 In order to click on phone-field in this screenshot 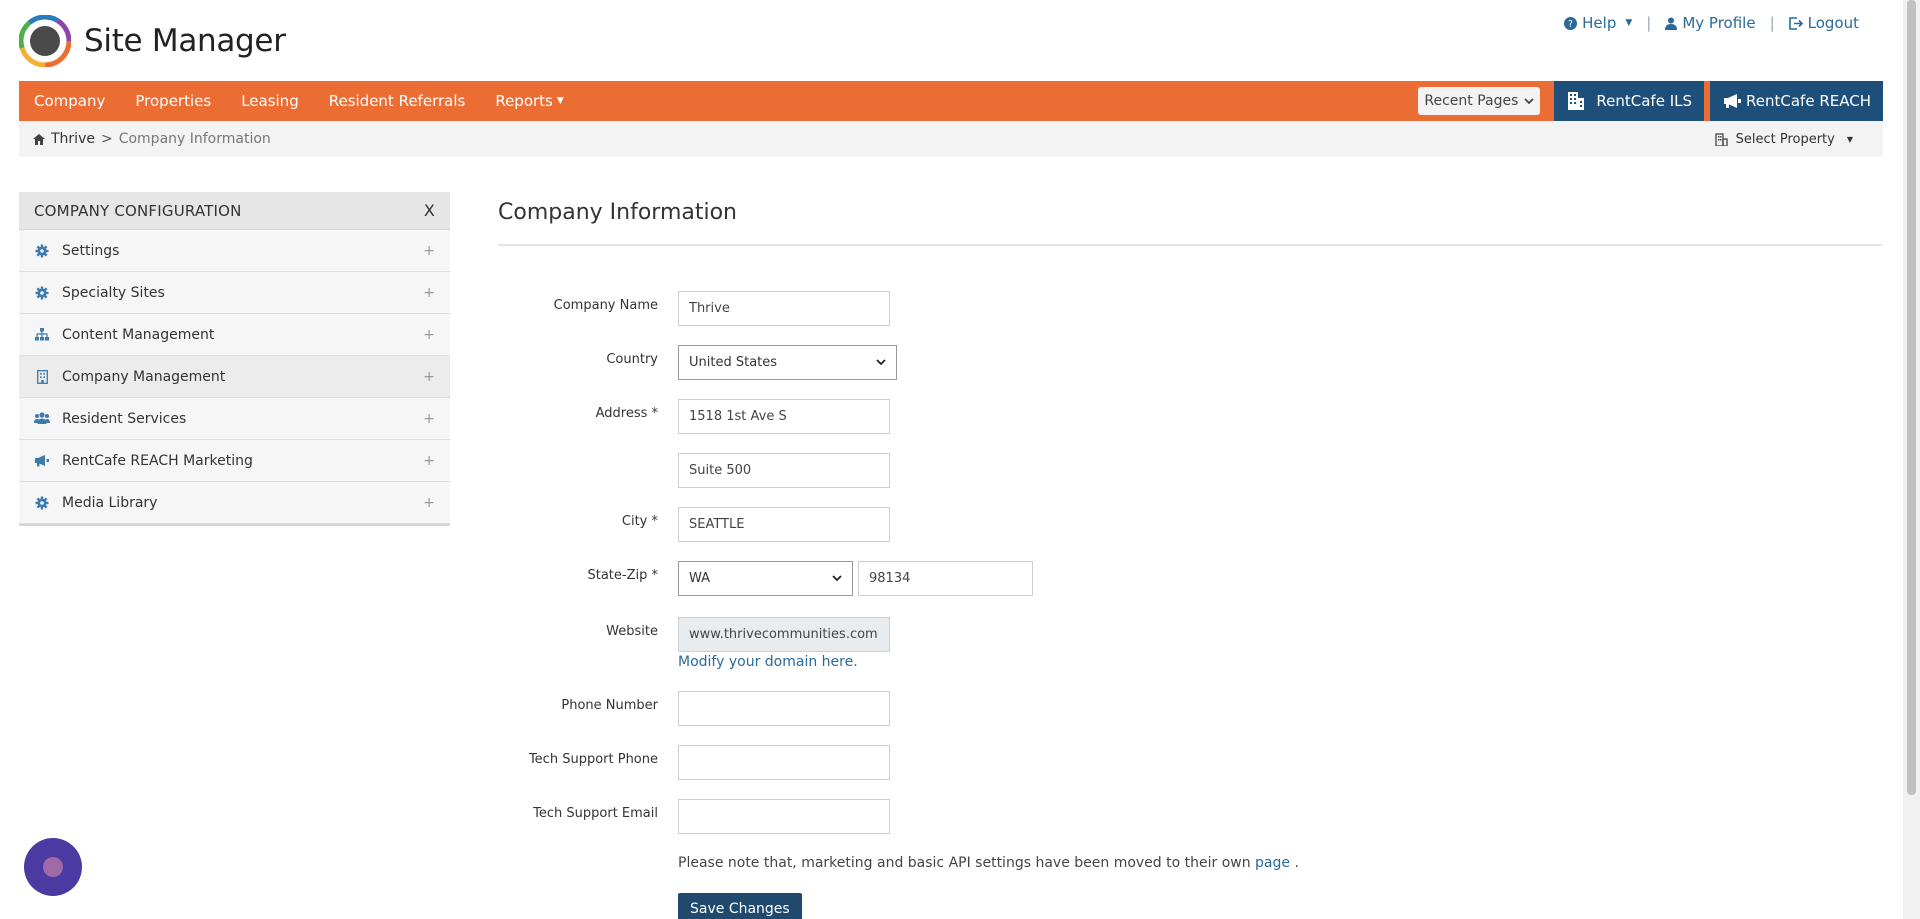, I will do `click(784, 708)`.